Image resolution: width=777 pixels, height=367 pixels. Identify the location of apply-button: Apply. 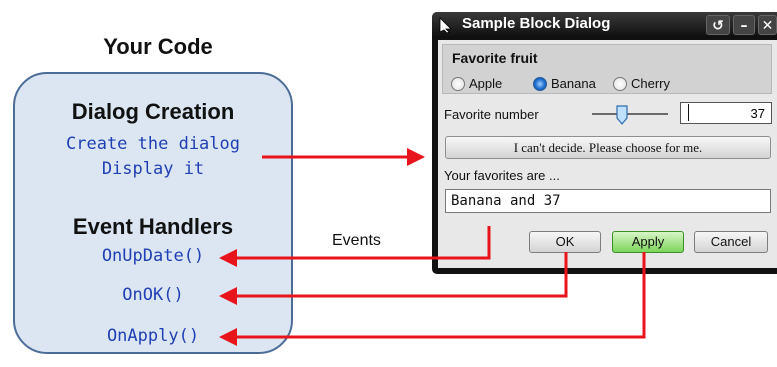
(648, 242).